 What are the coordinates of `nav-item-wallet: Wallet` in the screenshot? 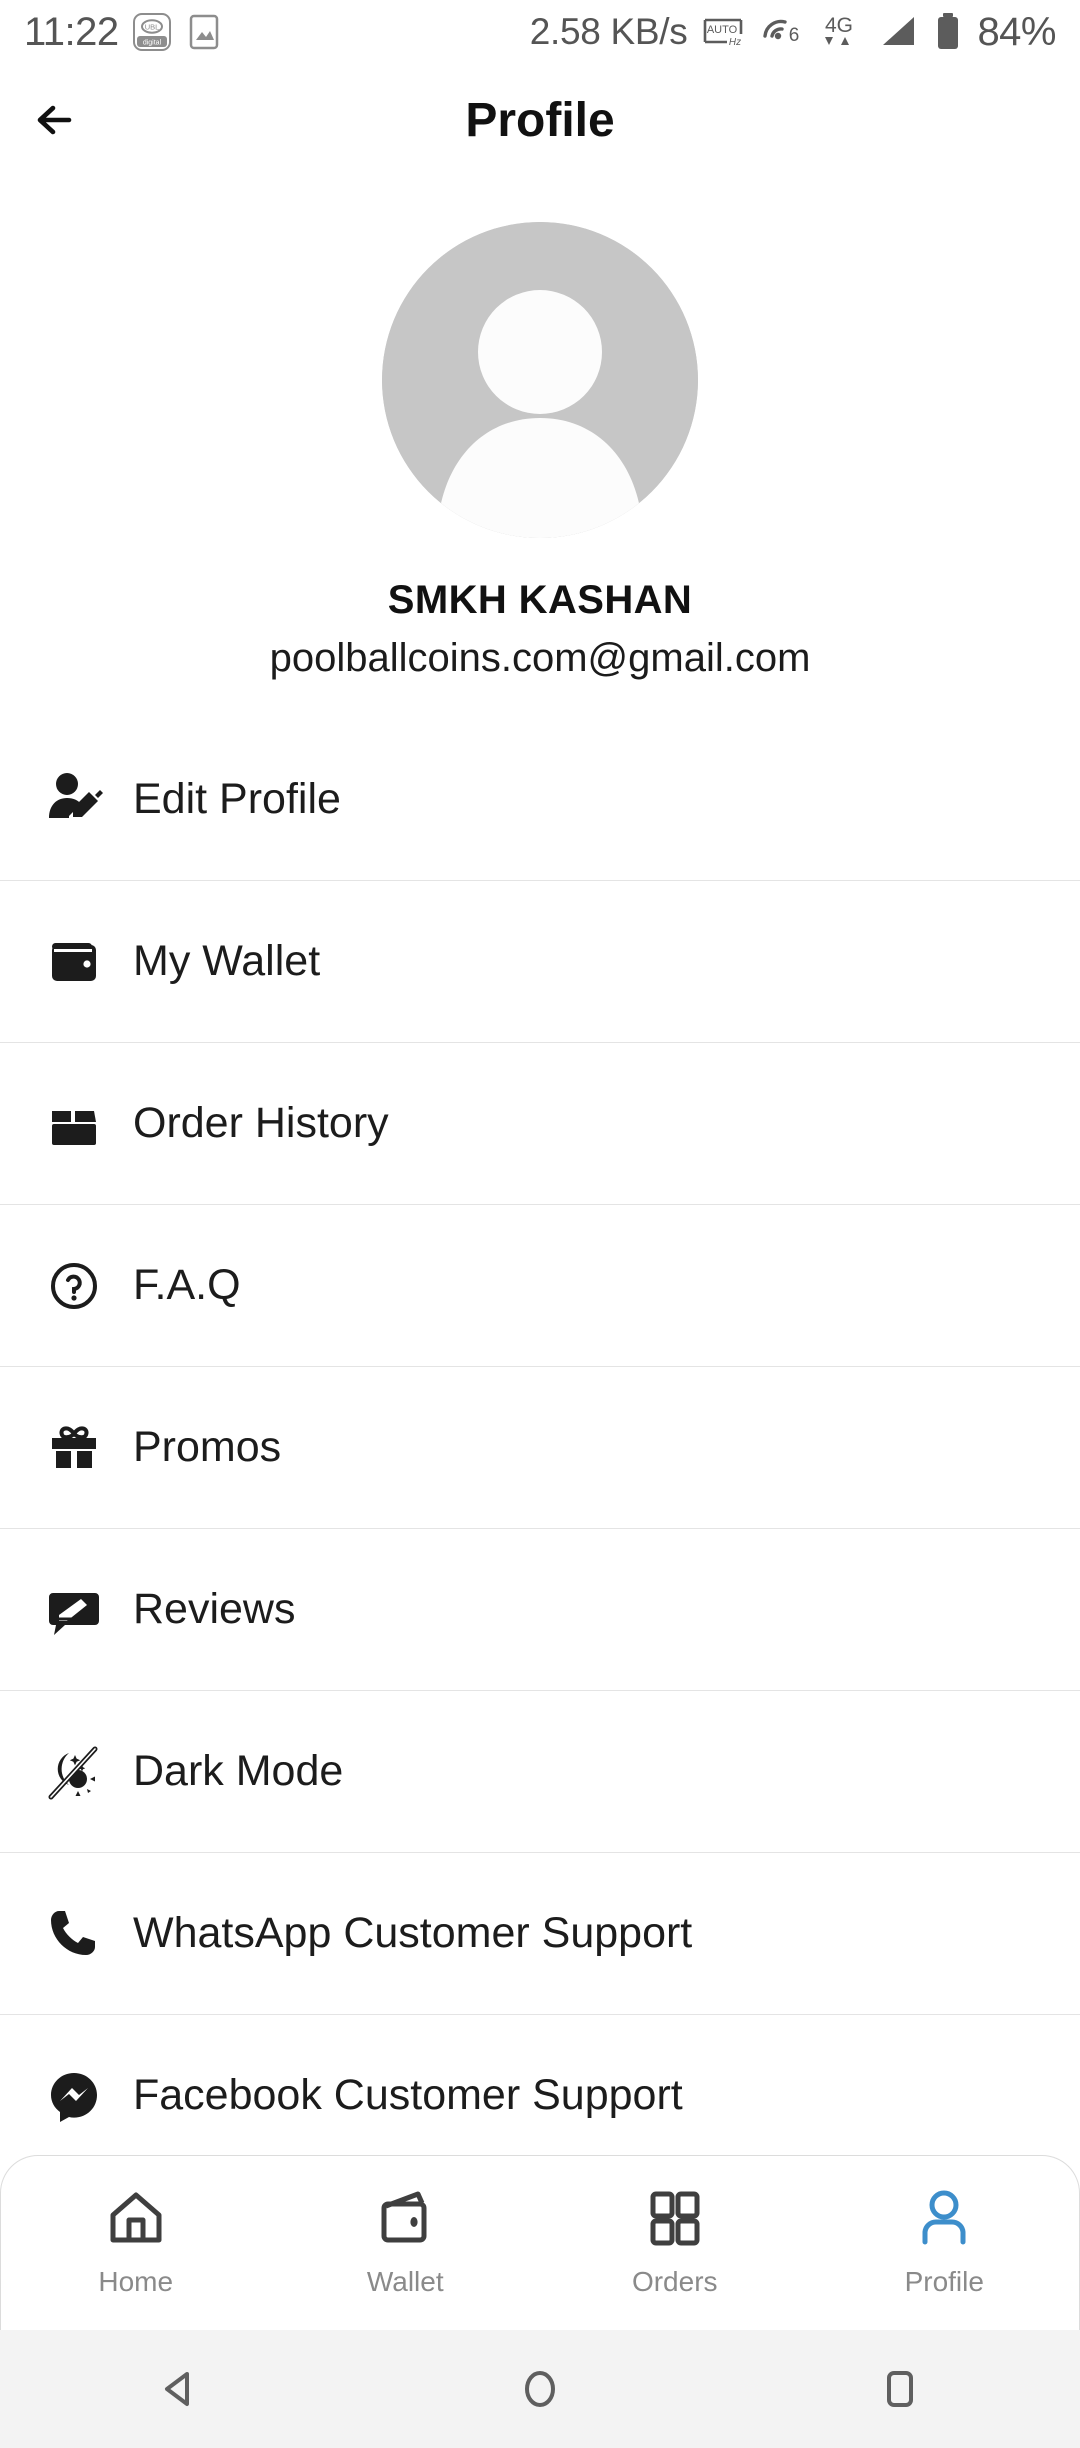 It's located at (406, 2243).